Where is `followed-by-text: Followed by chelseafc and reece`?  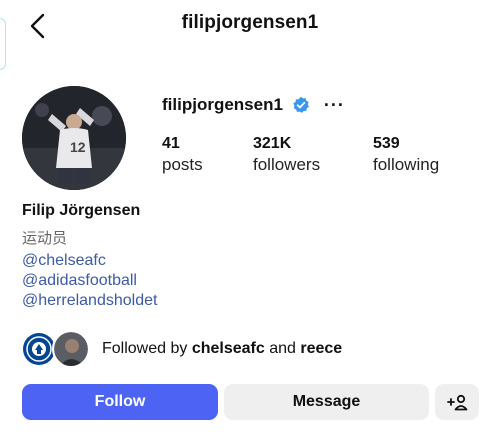
followed-by-text: Followed by chelseafc and reece is located at coordinates (222, 349).